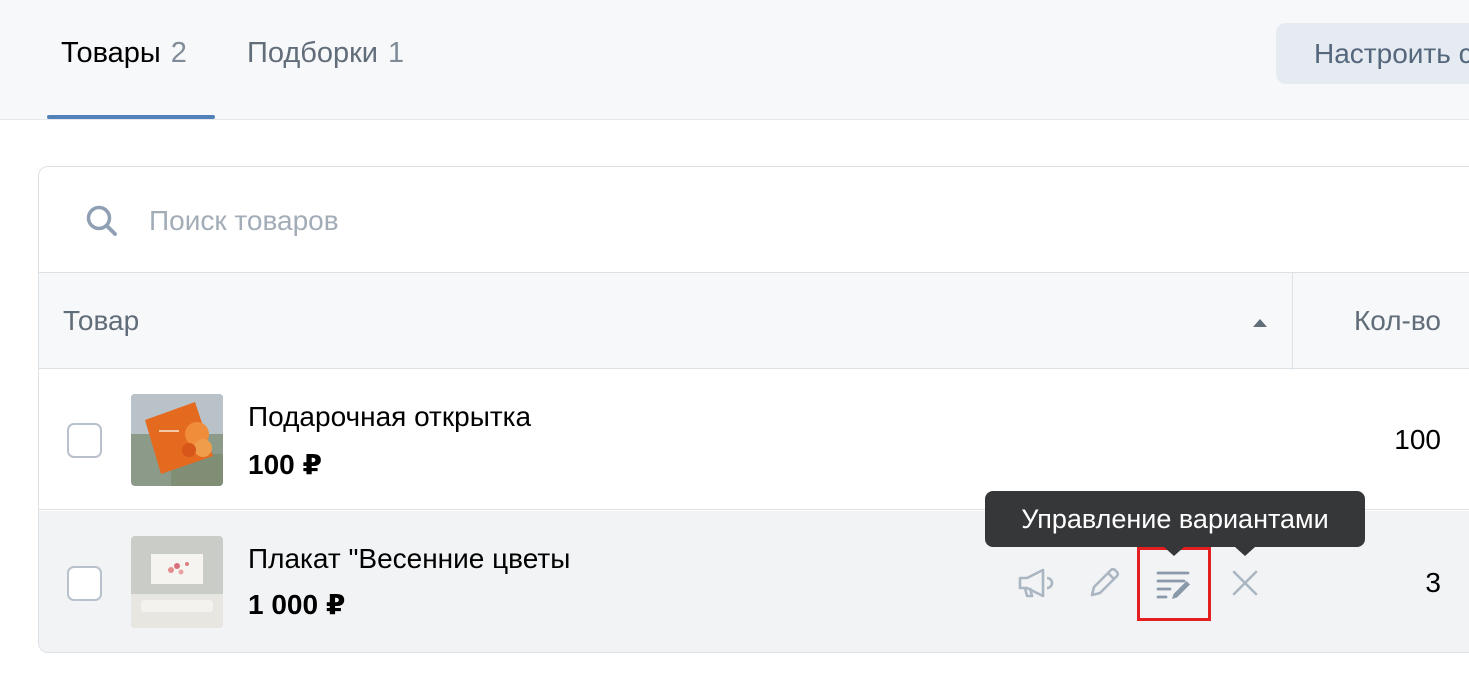 This screenshot has width=1469, height=700. Describe the element at coordinates (297, 604) in the screenshot. I see `product-price: 1 000 ₽` at that location.